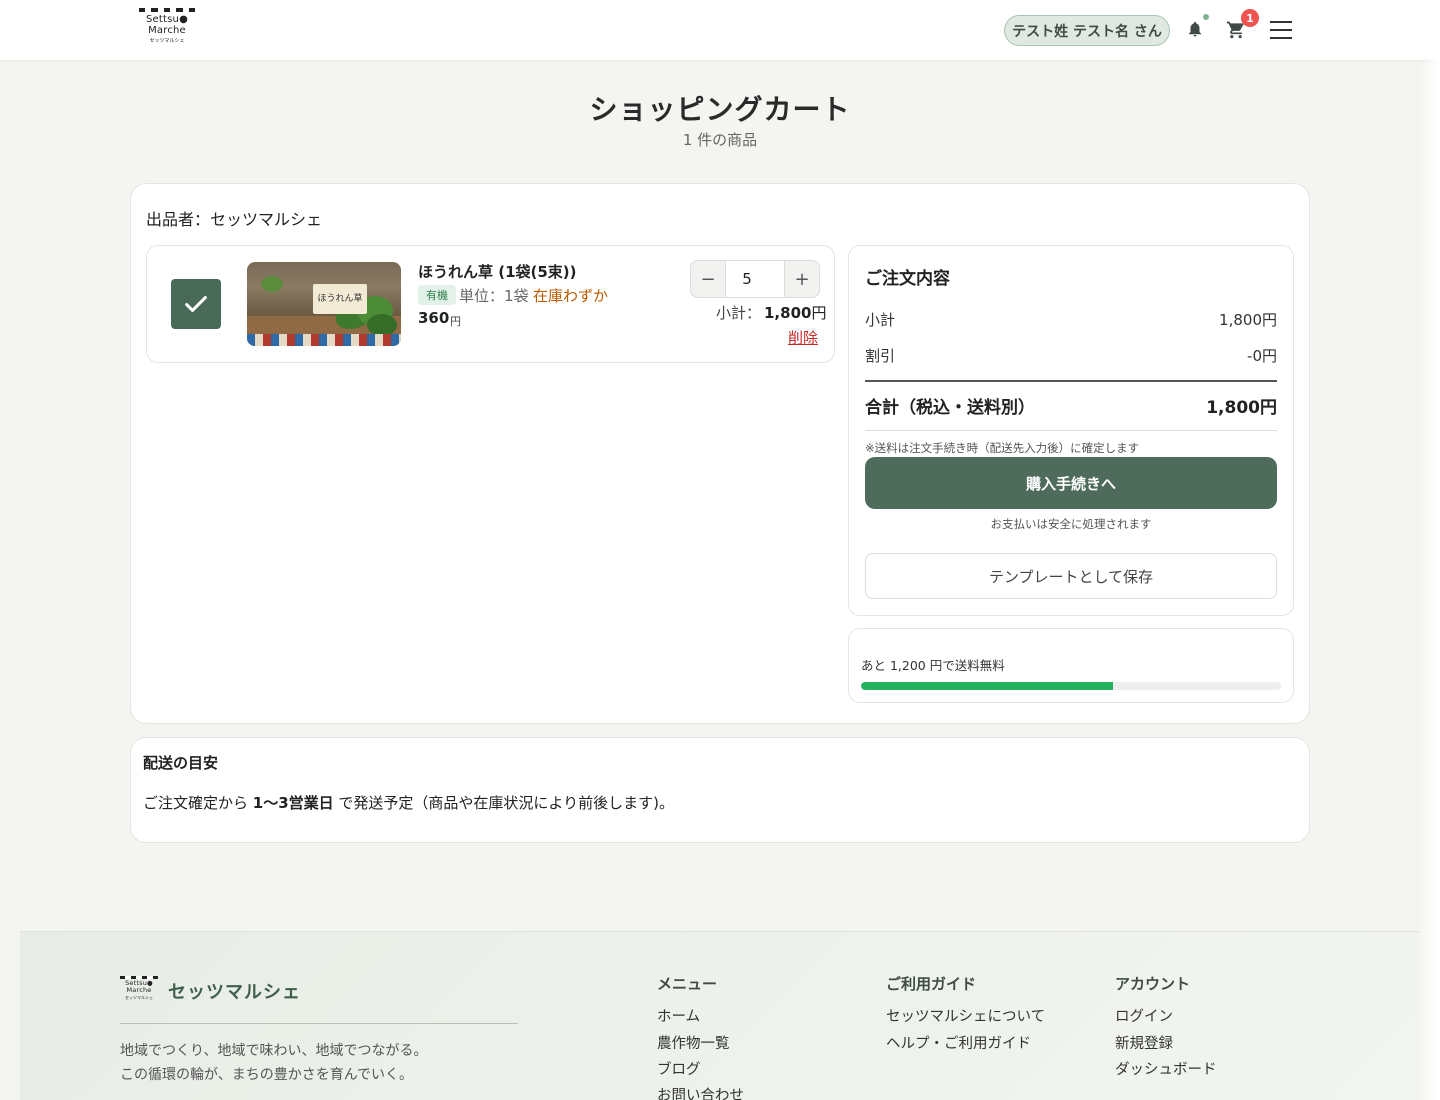  What do you see at coordinates (819, 313) in the screenshot?
I see `item-subtotal-unit: 円` at bounding box center [819, 313].